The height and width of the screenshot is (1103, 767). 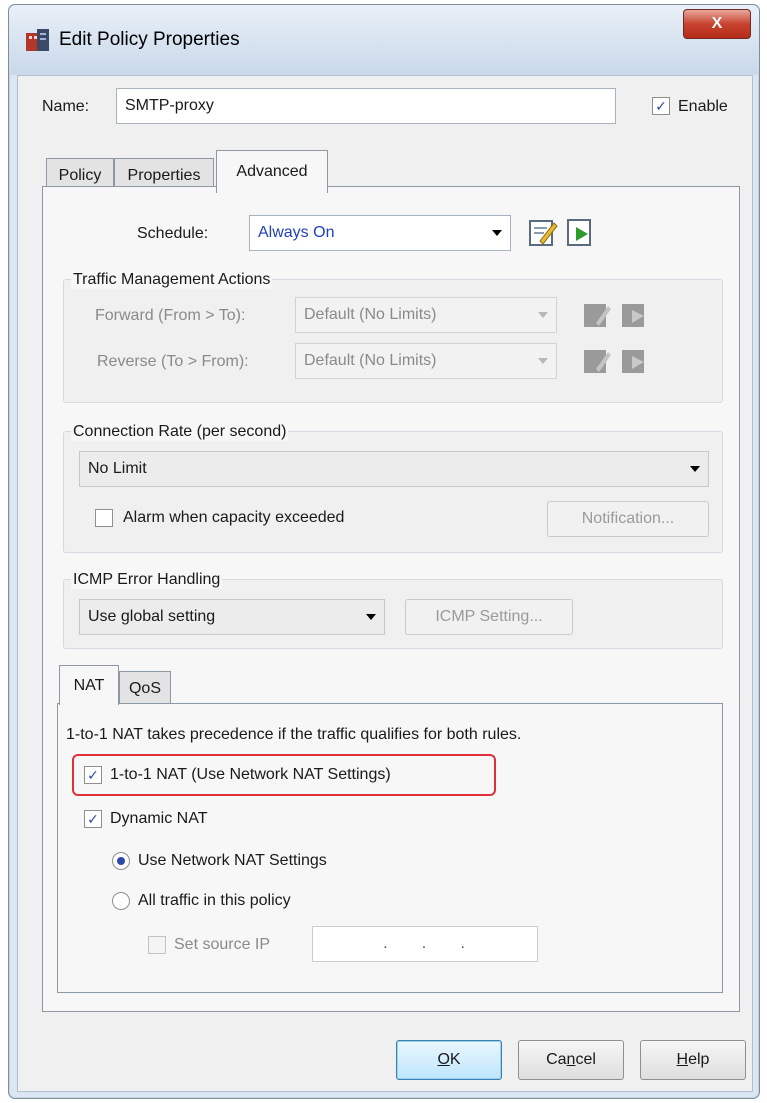 I want to click on cancel-label-rest: cel, so click(x=585, y=1059).